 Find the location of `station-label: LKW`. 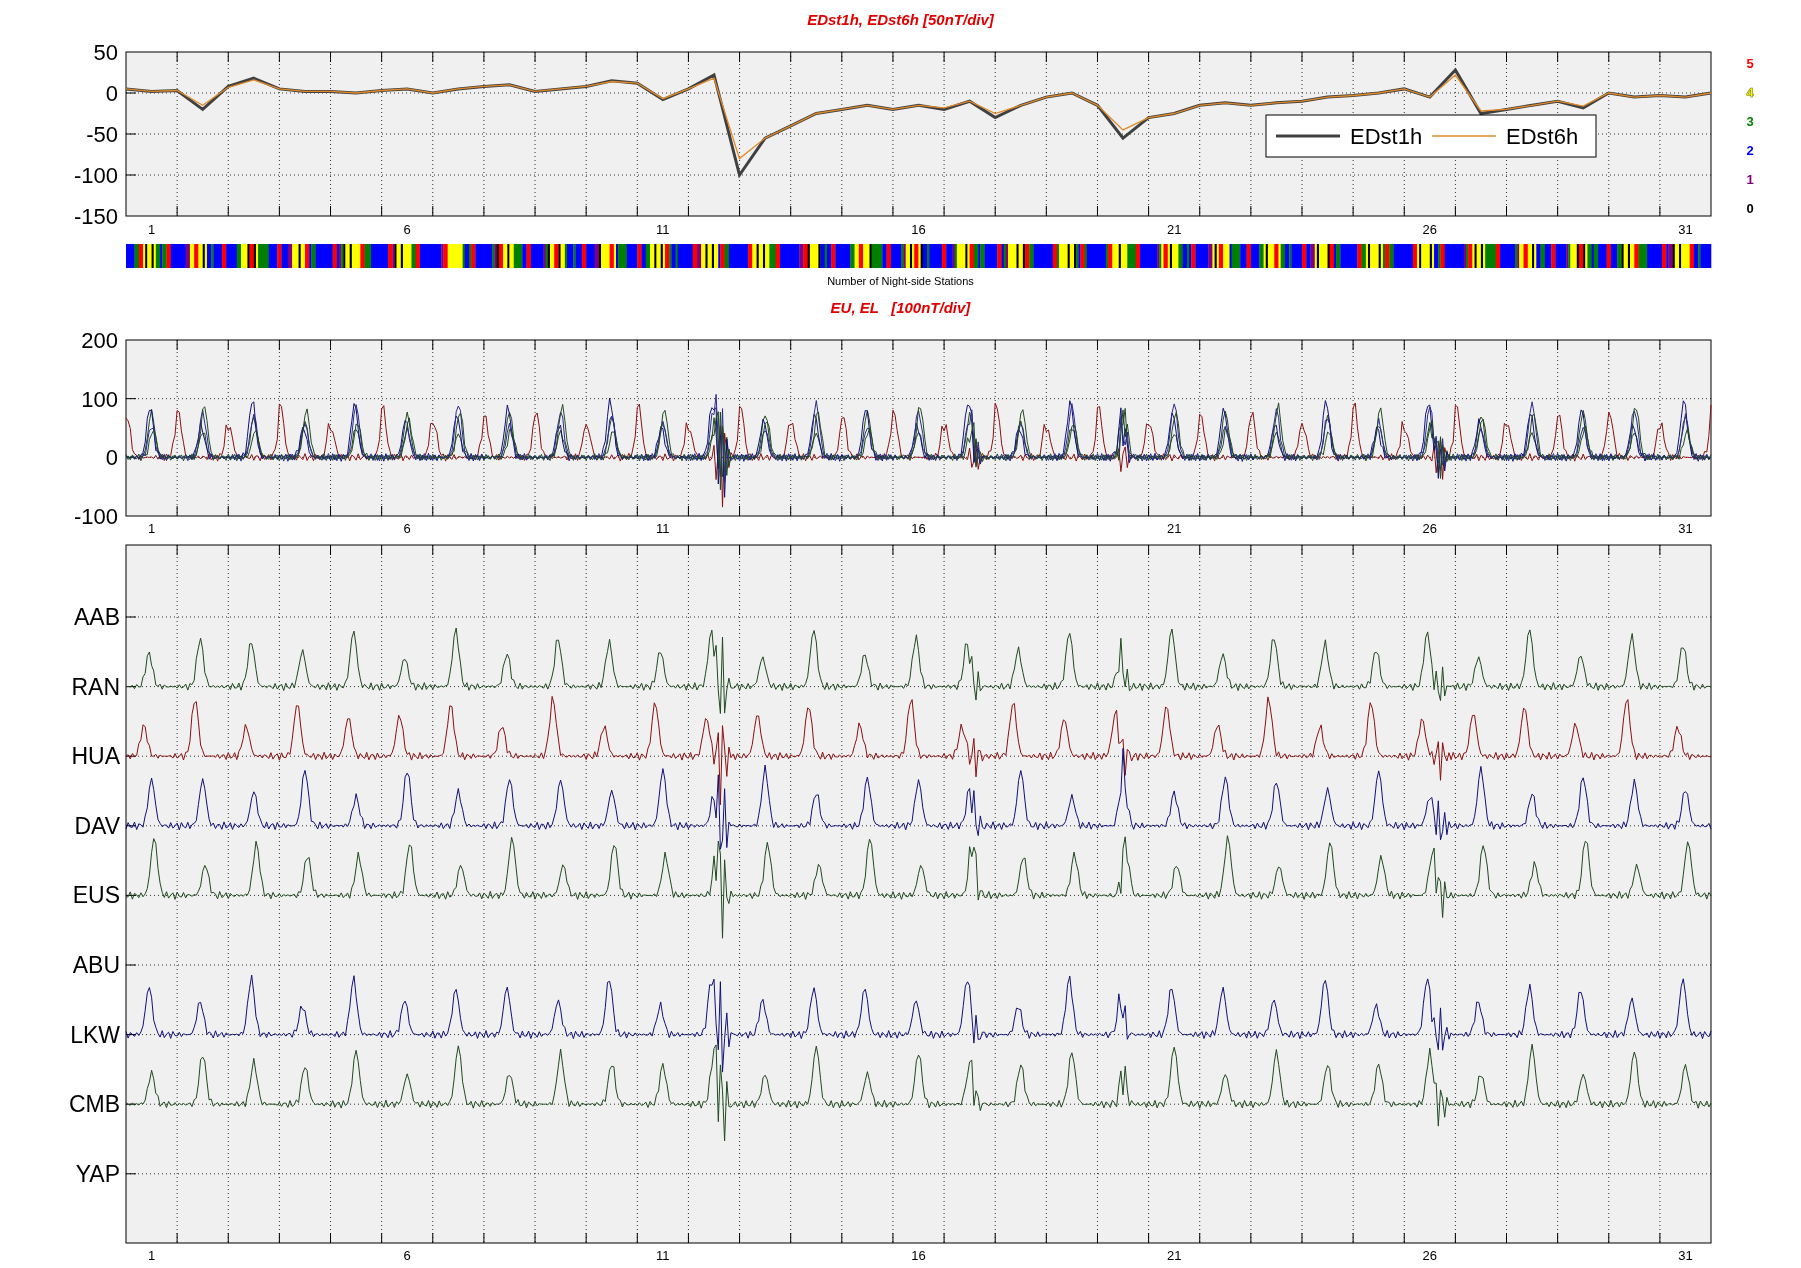

station-label: LKW is located at coordinates (95, 1034).